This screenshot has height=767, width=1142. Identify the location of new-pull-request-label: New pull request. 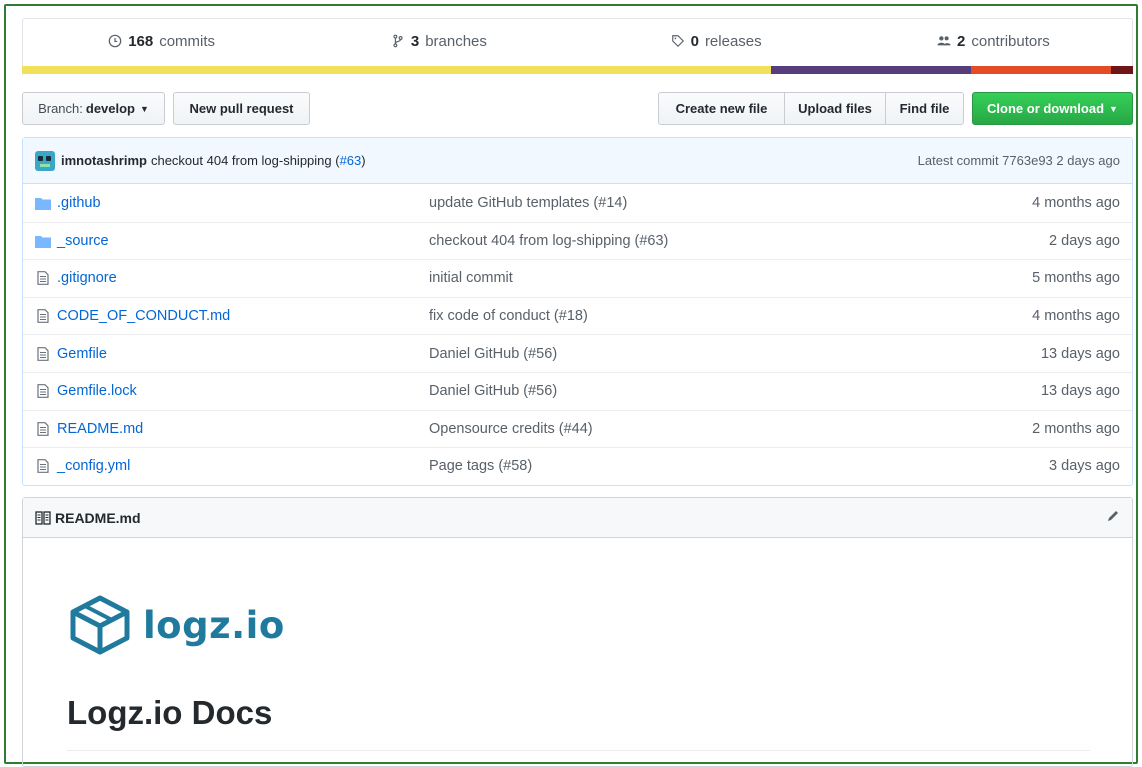
(241, 108).